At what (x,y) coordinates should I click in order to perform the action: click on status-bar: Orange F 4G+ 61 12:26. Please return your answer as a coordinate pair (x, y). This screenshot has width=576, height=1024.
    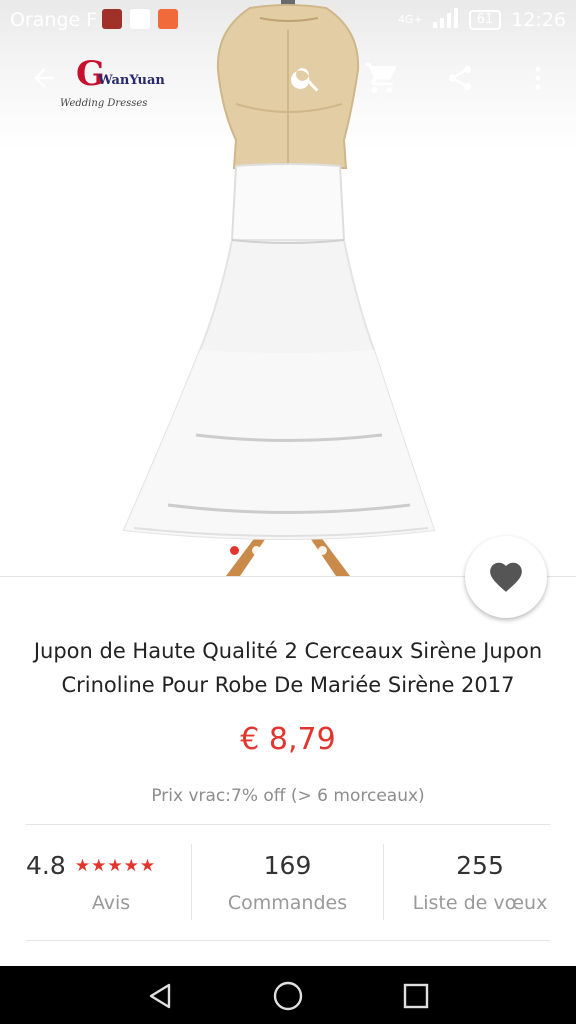
    Looking at the image, I should click on (288, 20).